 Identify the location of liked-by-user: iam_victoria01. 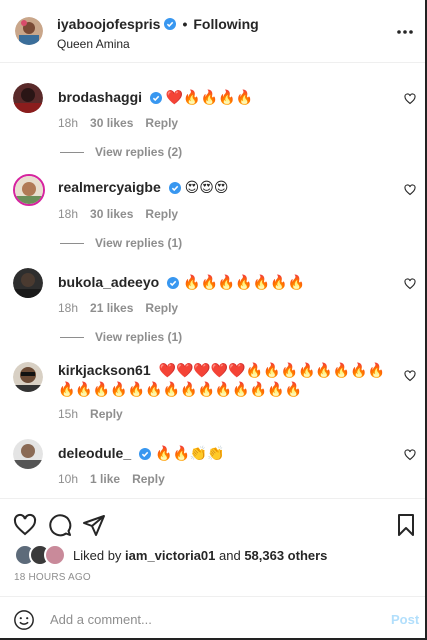
(170, 555).